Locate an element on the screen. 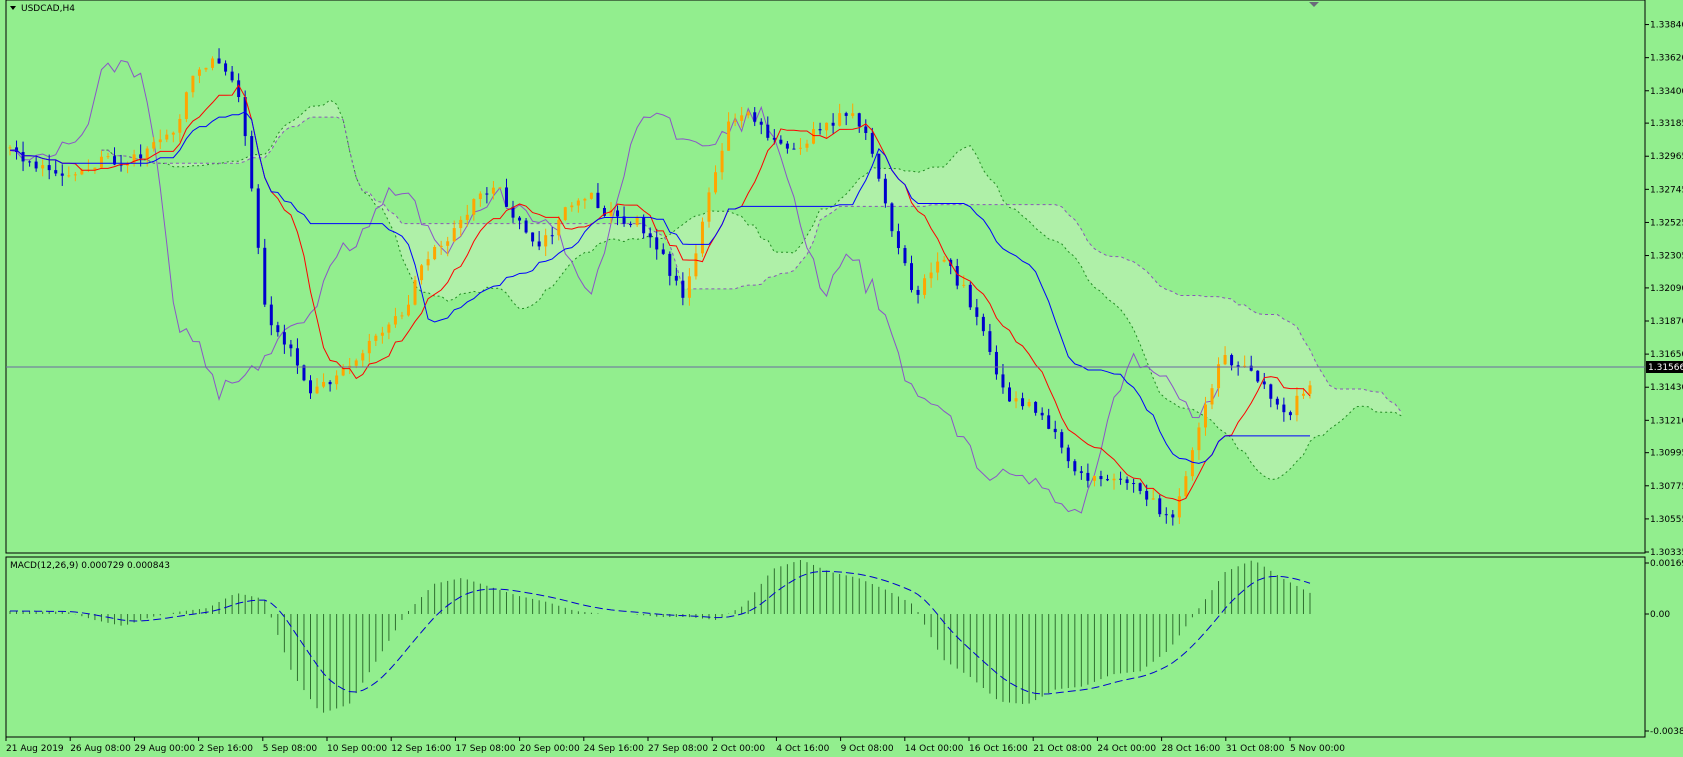  symbol-label: USDCAD,H4 is located at coordinates (48, 9).